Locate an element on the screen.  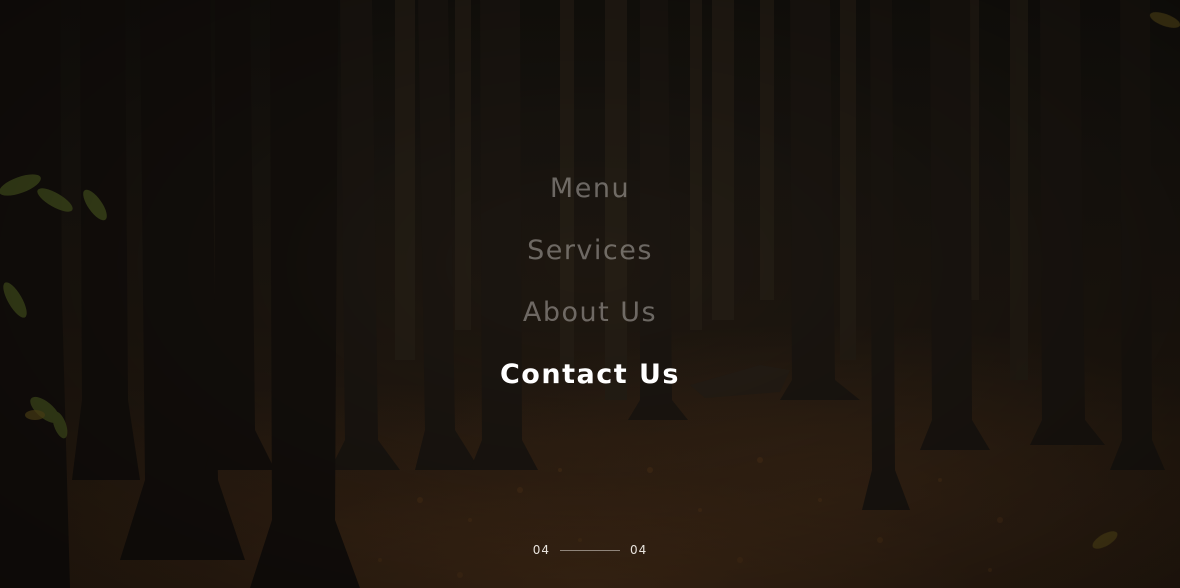
pager-divider is located at coordinates (590, 550).